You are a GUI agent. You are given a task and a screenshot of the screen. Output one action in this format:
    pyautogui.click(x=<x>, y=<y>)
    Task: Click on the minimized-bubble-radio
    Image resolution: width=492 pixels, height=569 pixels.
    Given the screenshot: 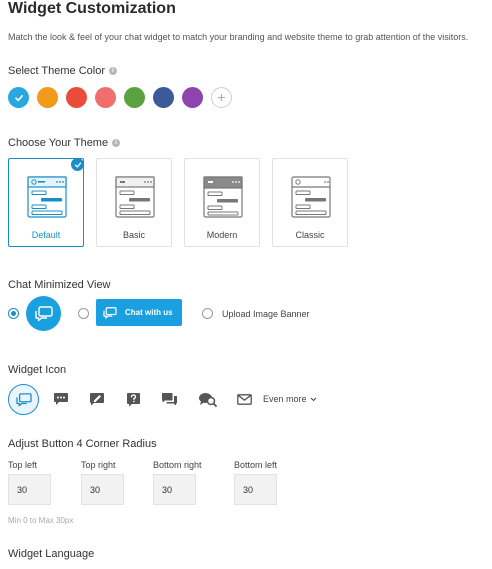 What is the action you would take?
    pyautogui.click(x=13, y=313)
    